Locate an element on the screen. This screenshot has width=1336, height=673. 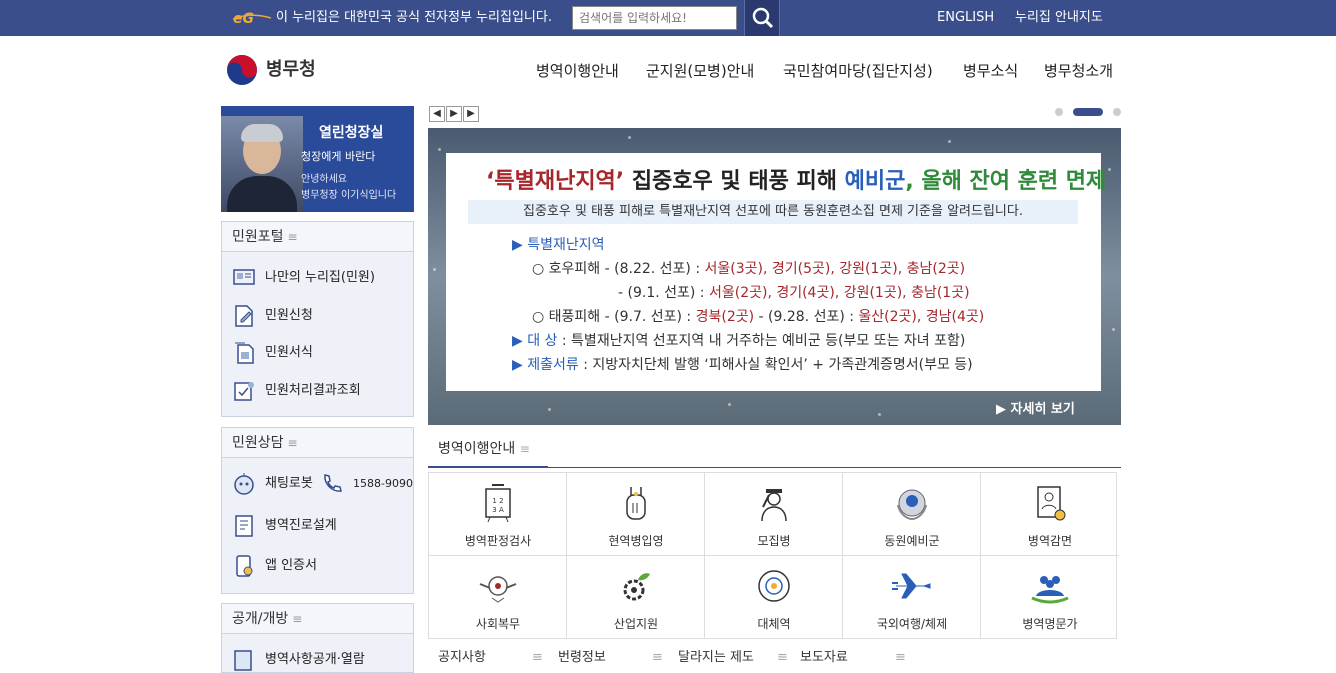
grid-item-label: 산업지원 is located at coordinates (636, 624).